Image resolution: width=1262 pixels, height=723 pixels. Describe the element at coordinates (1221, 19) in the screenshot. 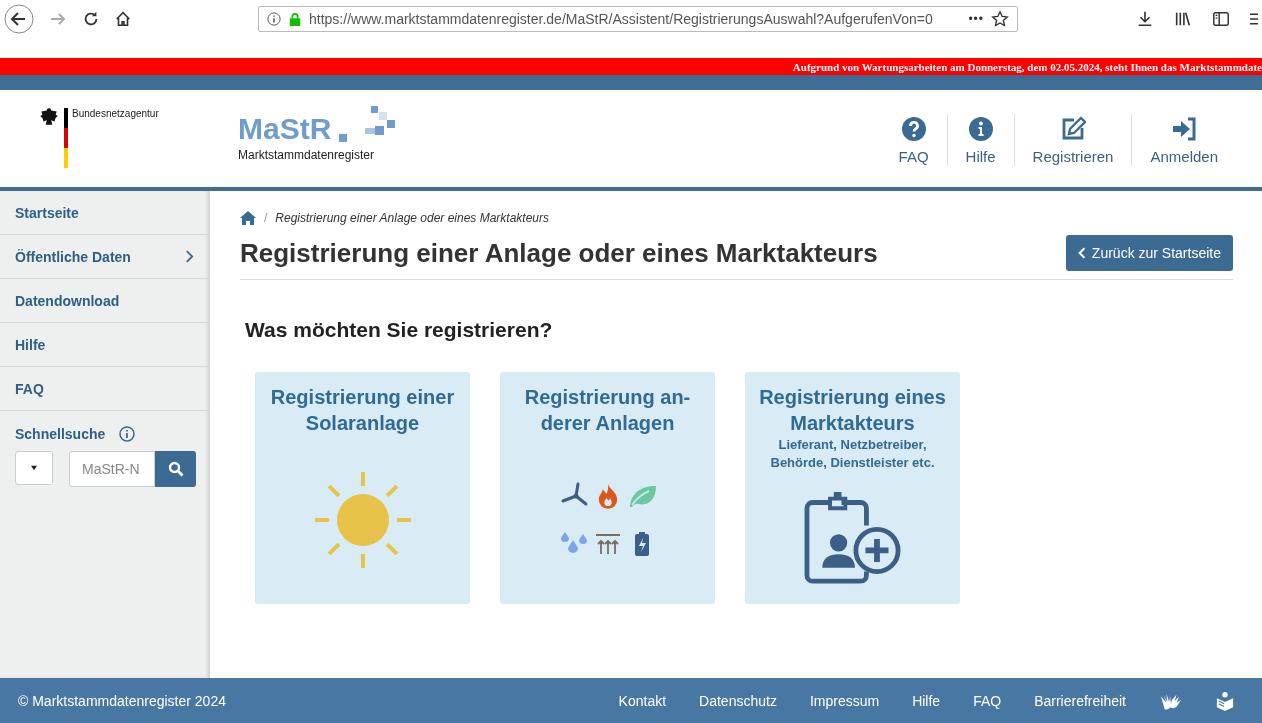

I see `sidebar-icon` at that location.